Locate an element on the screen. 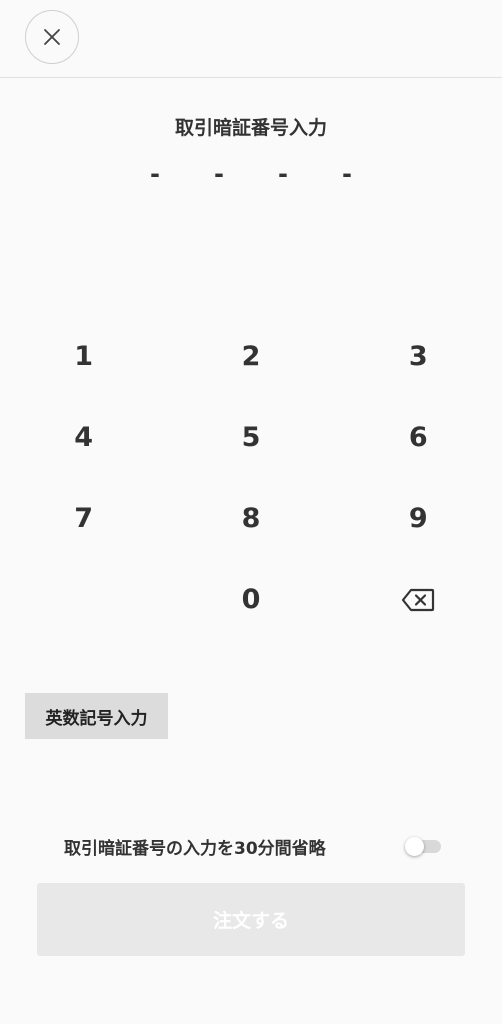  toggle-knob is located at coordinates (414, 846).